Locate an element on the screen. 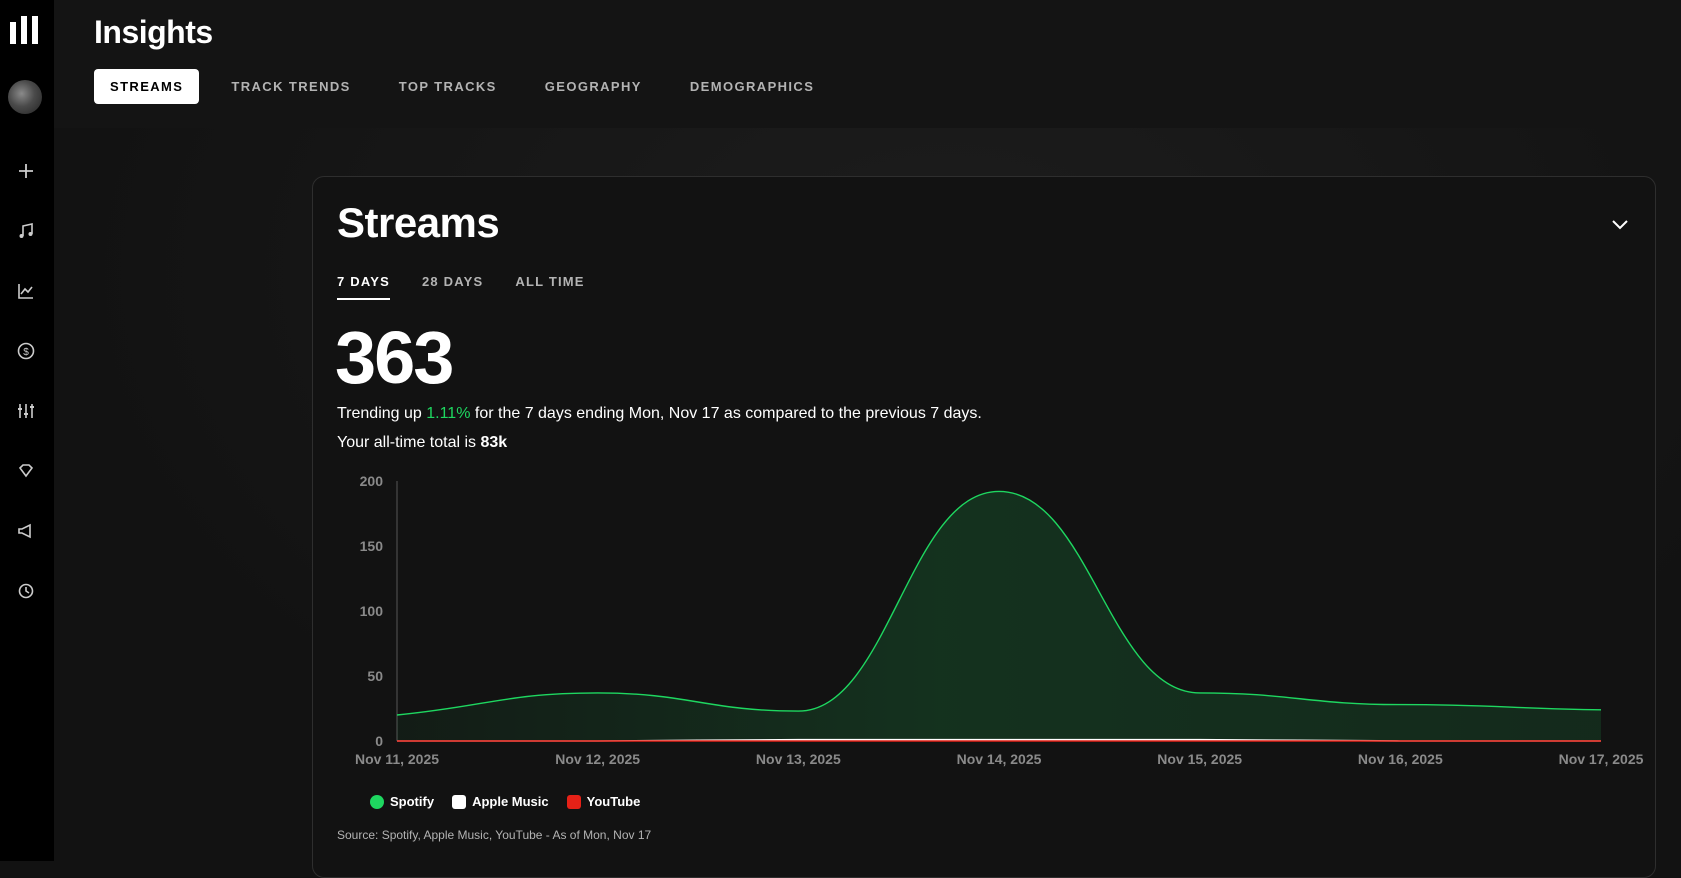  x-tick-label: Nov 17, 2025 is located at coordinates (1601, 759).